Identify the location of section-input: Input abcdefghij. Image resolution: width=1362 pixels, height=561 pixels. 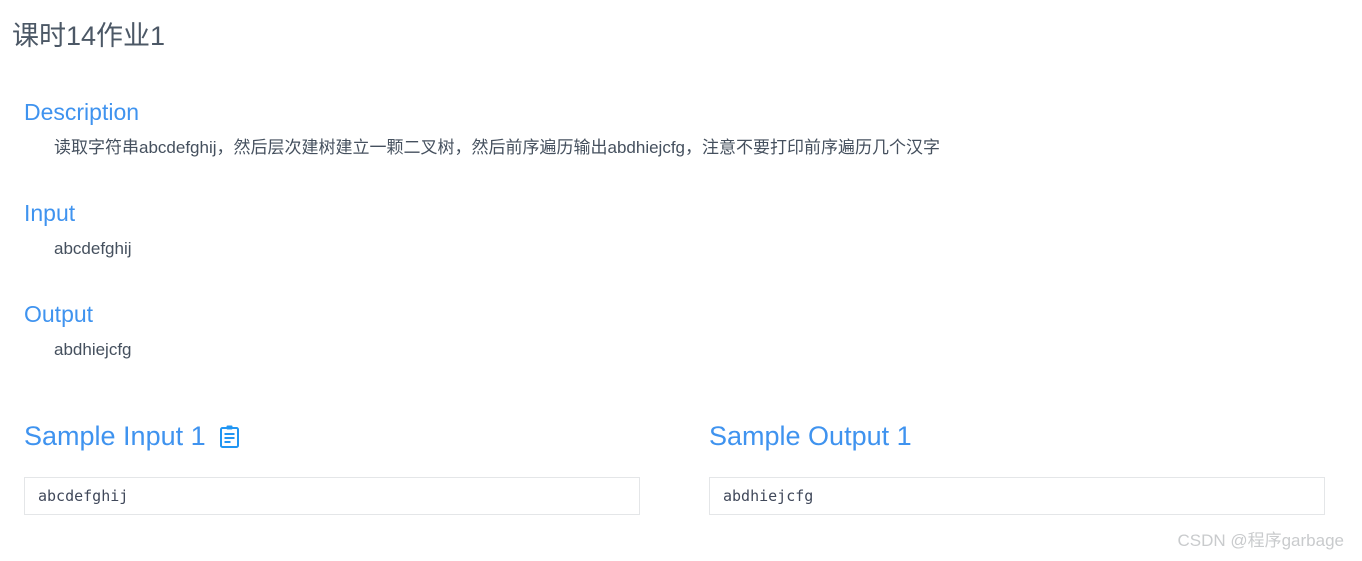
(78, 230).